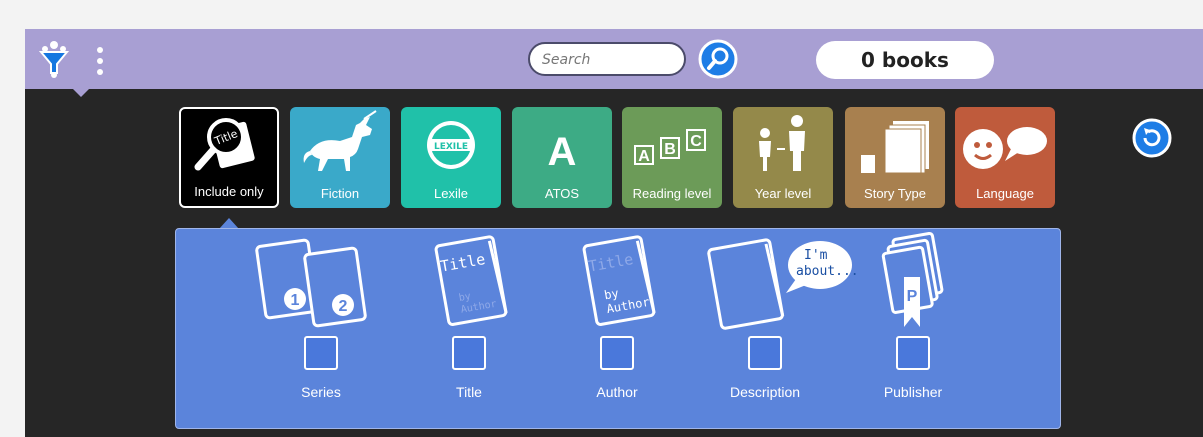 The image size is (1203, 437). I want to click on filter-fiction: Fiction, so click(340, 157).